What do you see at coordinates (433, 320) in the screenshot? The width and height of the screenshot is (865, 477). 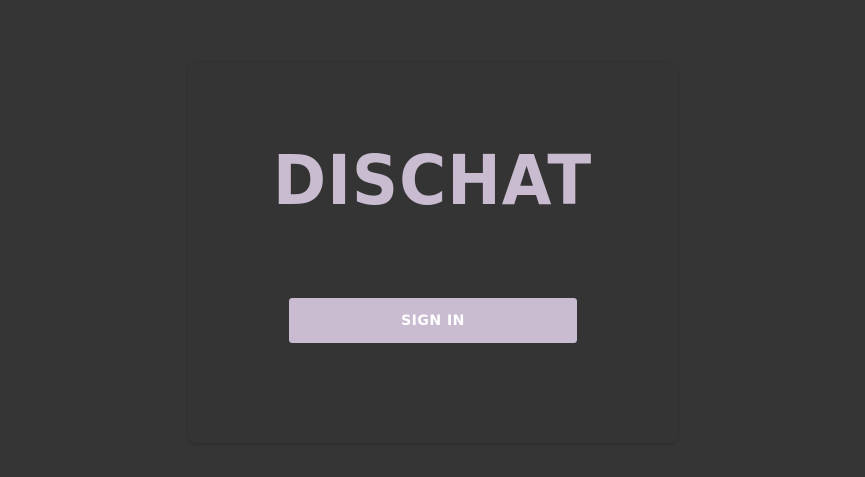 I see `sign-in-button: SIGN IN` at bounding box center [433, 320].